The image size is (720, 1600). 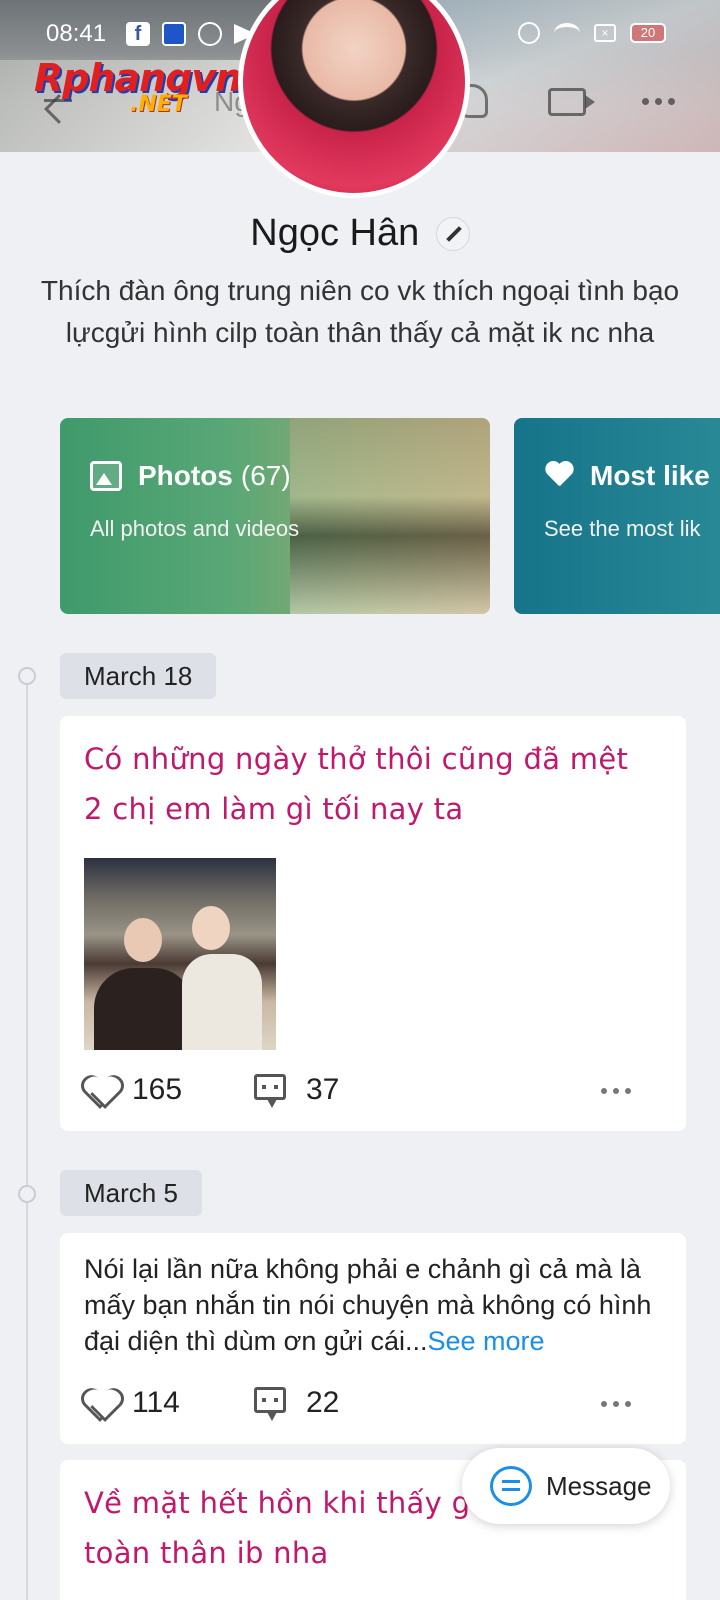 What do you see at coordinates (571, 102) in the screenshot?
I see `video-call-icon` at bounding box center [571, 102].